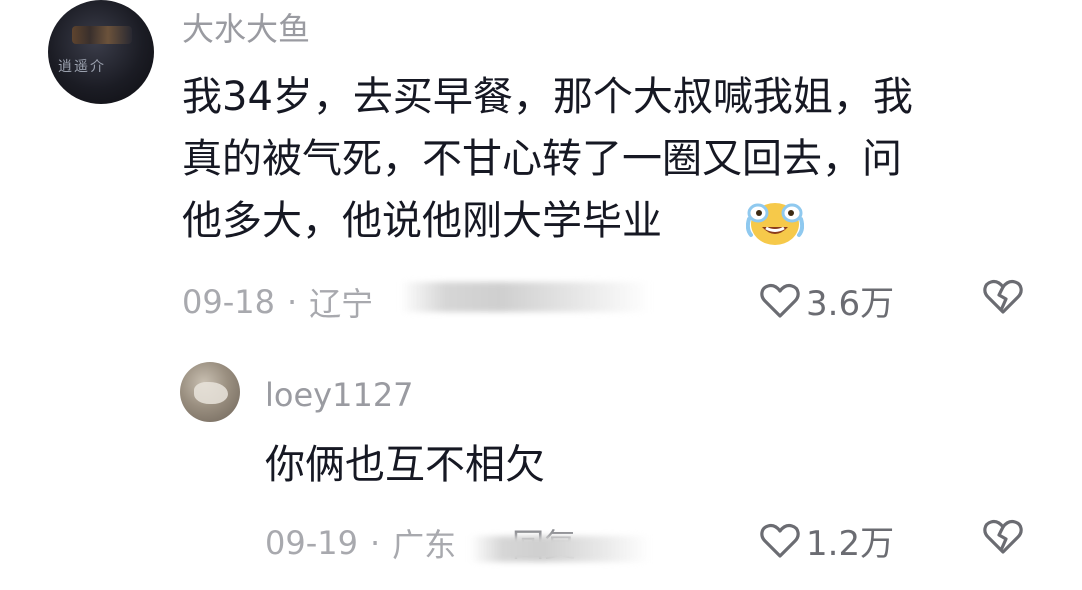 This screenshot has width=1082, height=590. What do you see at coordinates (339, 395) in the screenshot?
I see `username: loey1127` at bounding box center [339, 395].